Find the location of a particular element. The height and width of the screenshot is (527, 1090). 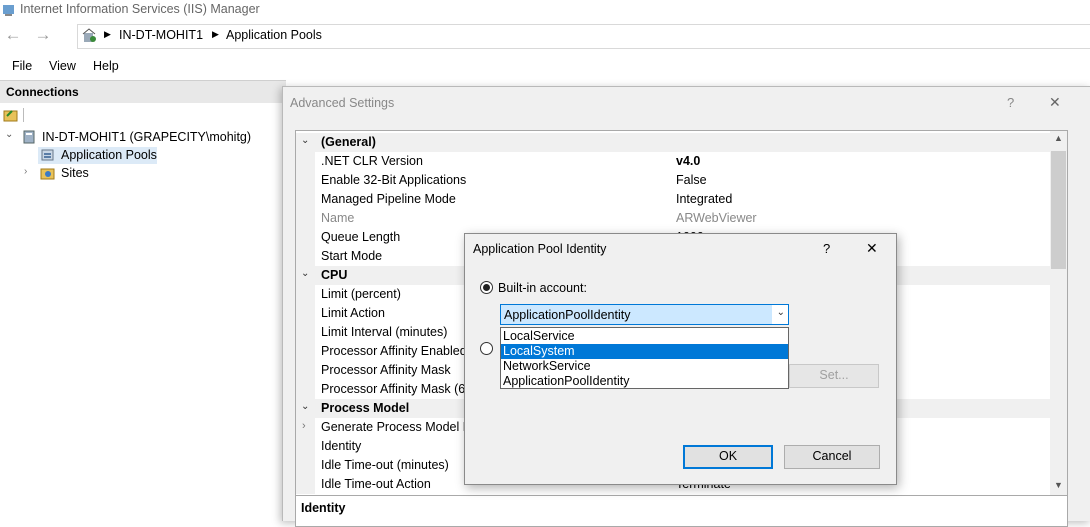

property-value: False is located at coordinates (691, 180).